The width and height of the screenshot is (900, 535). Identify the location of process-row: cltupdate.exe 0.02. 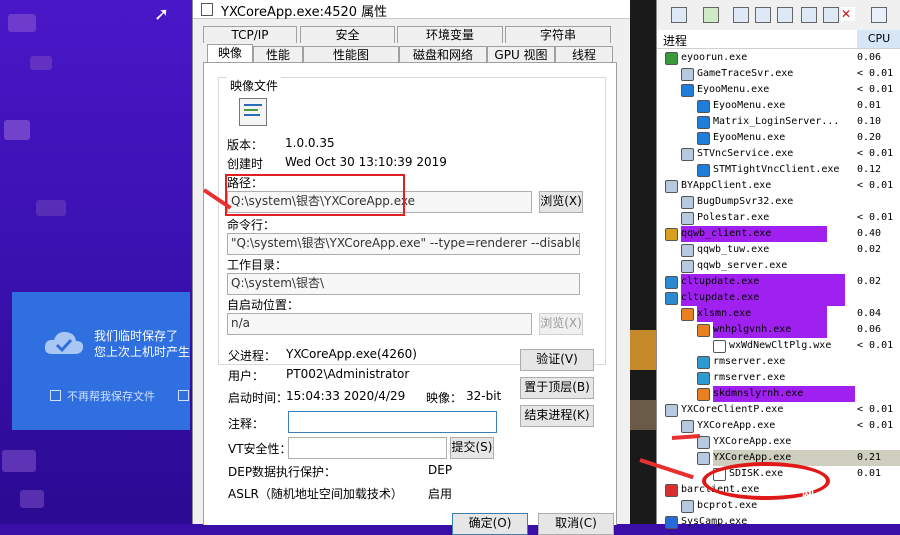
(778, 282).